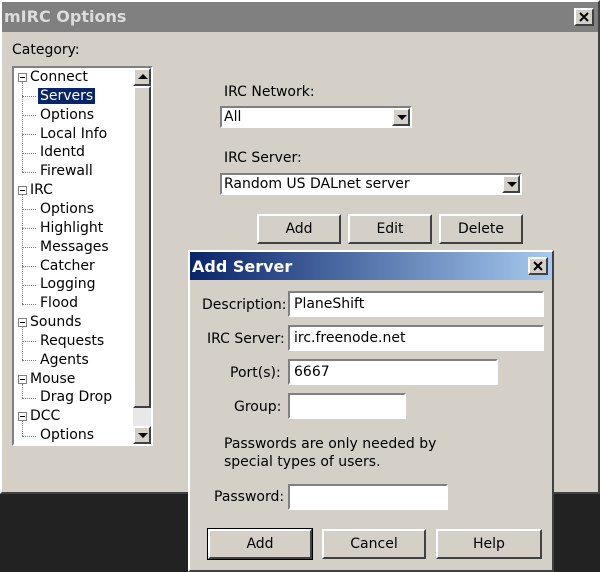 This screenshot has width=600, height=572. Describe the element at coordinates (368, 497) in the screenshot. I see `password-field` at that location.